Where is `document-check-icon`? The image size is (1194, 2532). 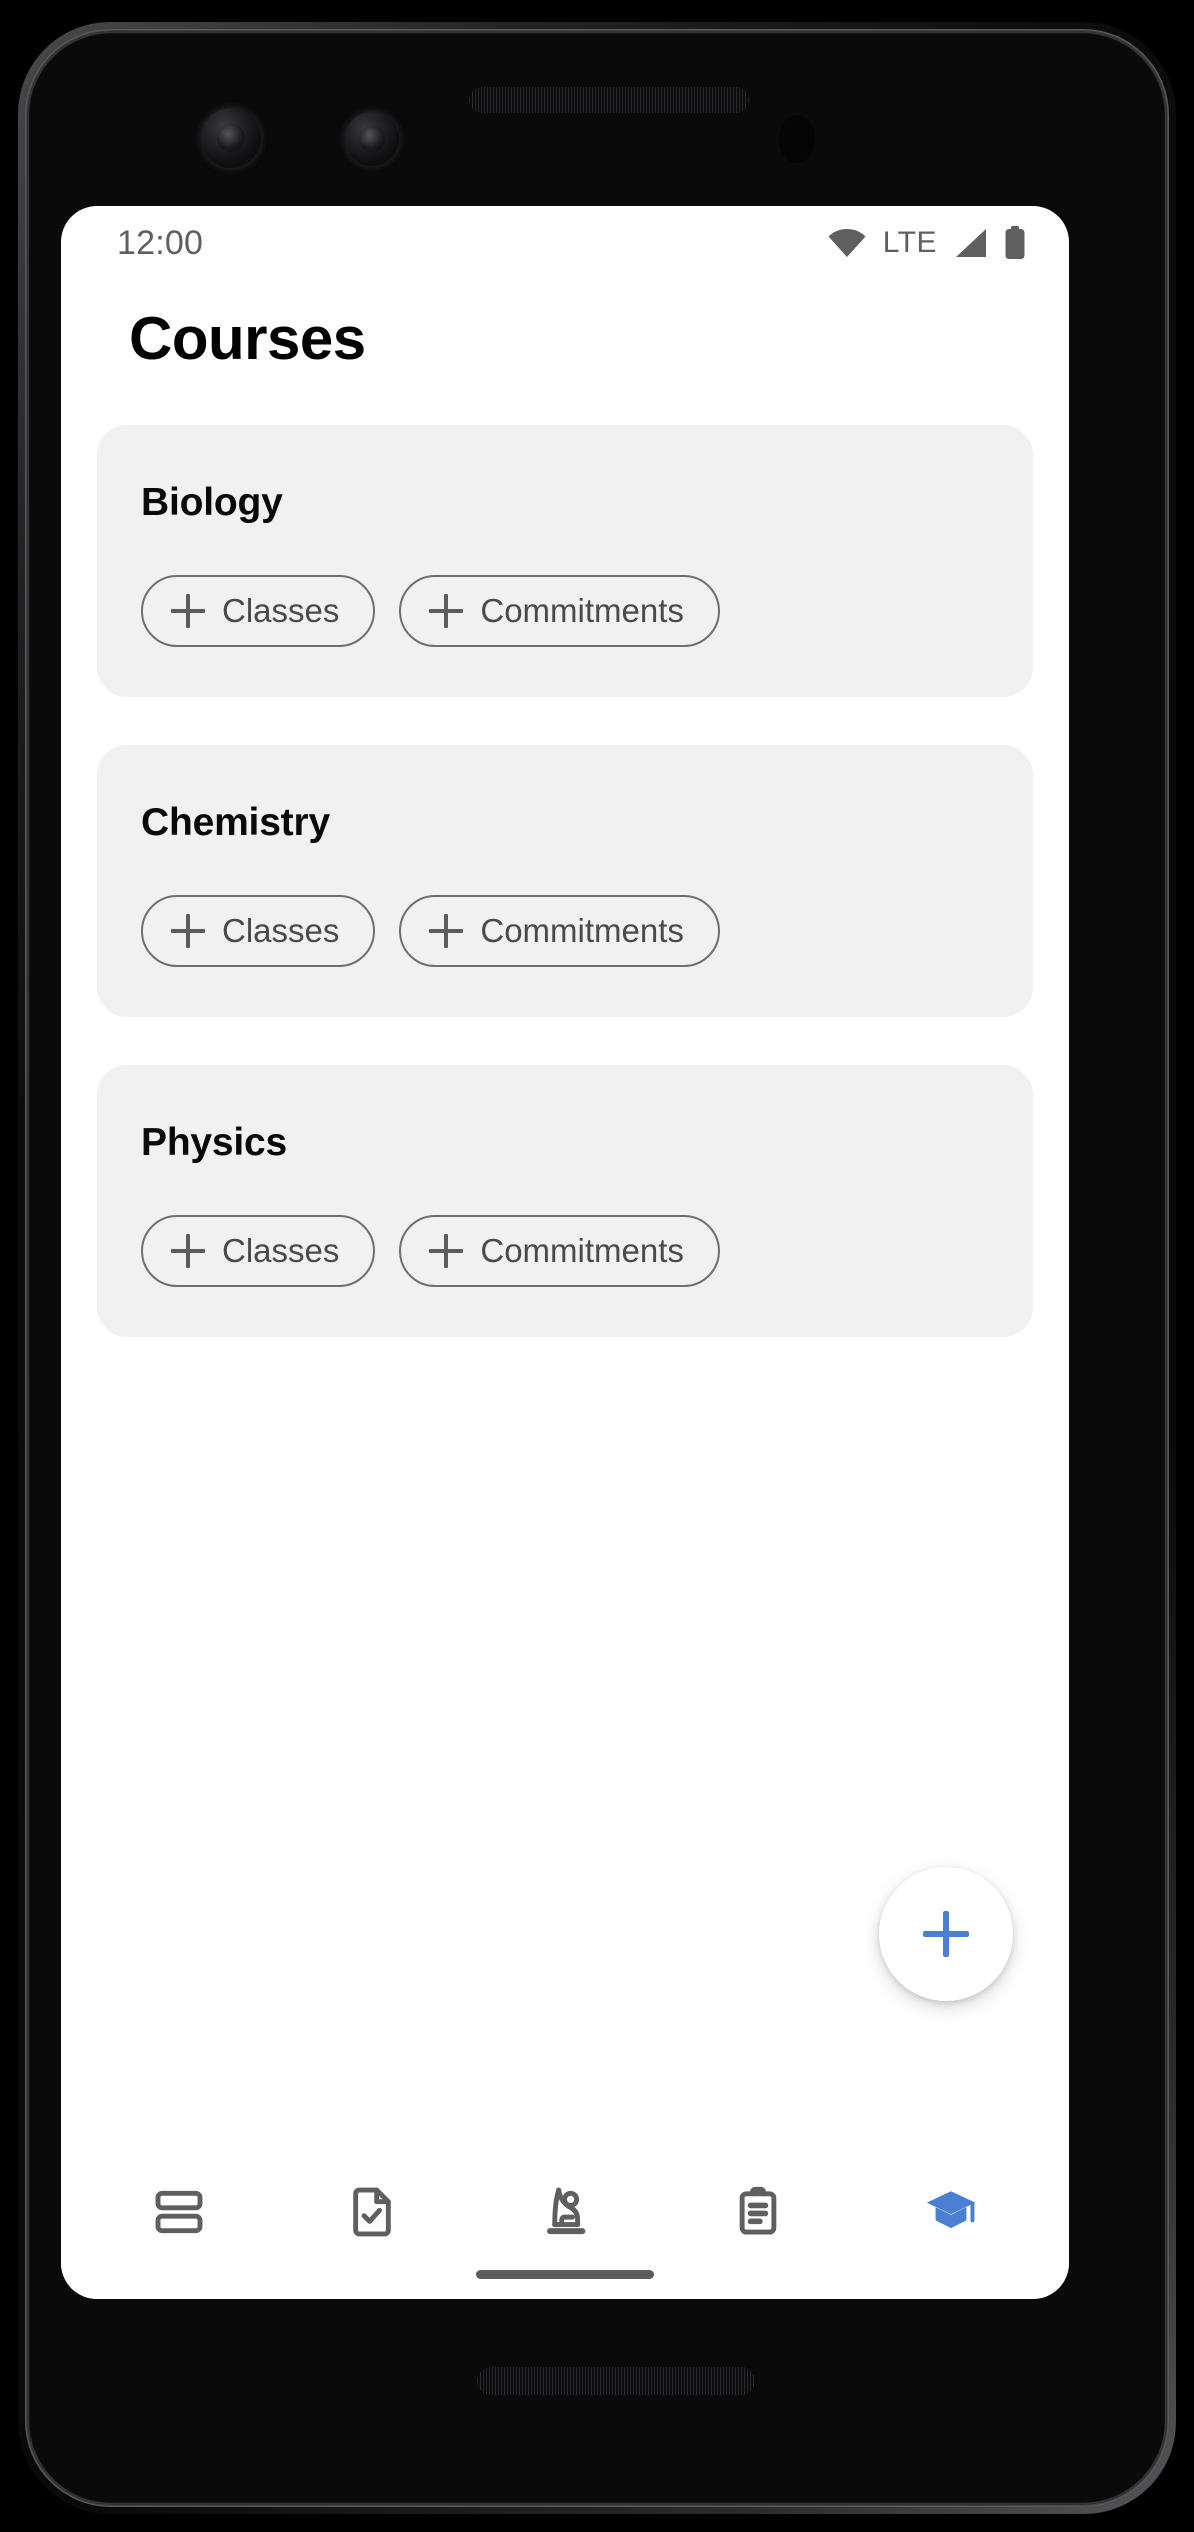 document-check-icon is located at coordinates (372, 2212).